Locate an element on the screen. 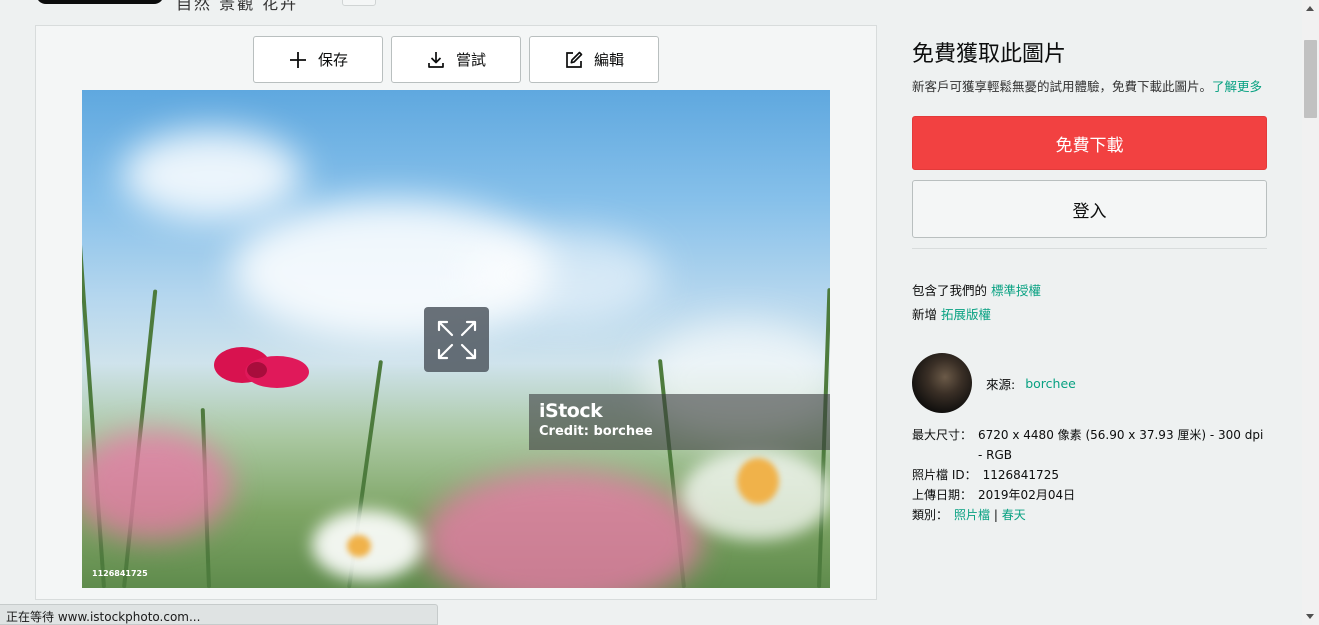  red-flower is located at coordinates (261, 367).